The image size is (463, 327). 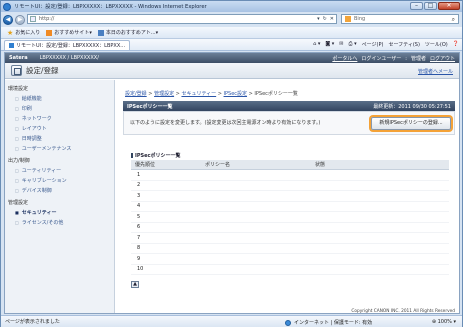 I want to click on favorites-bar: ★ お気に入り おすすめサイト ▾ 本日のおすすめアト... ▾, so click(x=231, y=33).